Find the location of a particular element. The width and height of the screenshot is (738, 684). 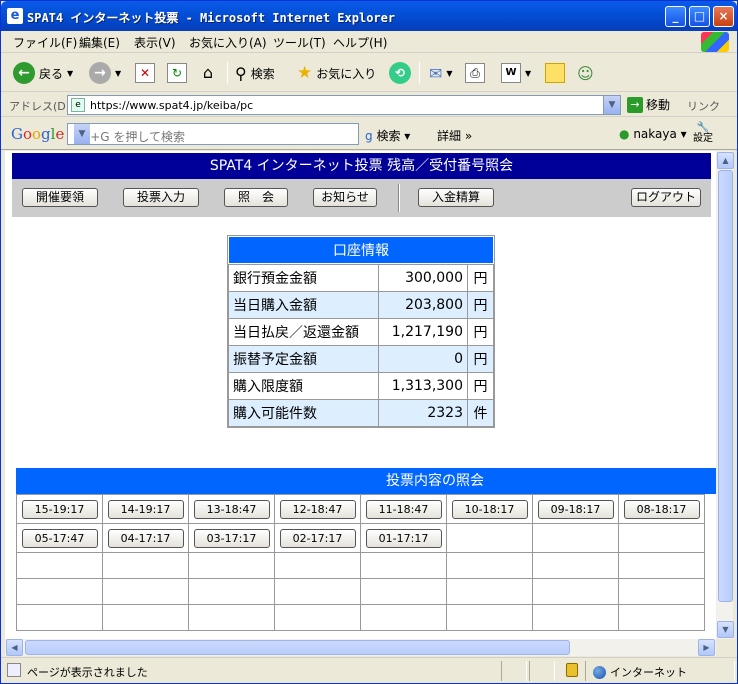

status-bar: ページが表示されました インターネット is located at coordinates (369, 670).